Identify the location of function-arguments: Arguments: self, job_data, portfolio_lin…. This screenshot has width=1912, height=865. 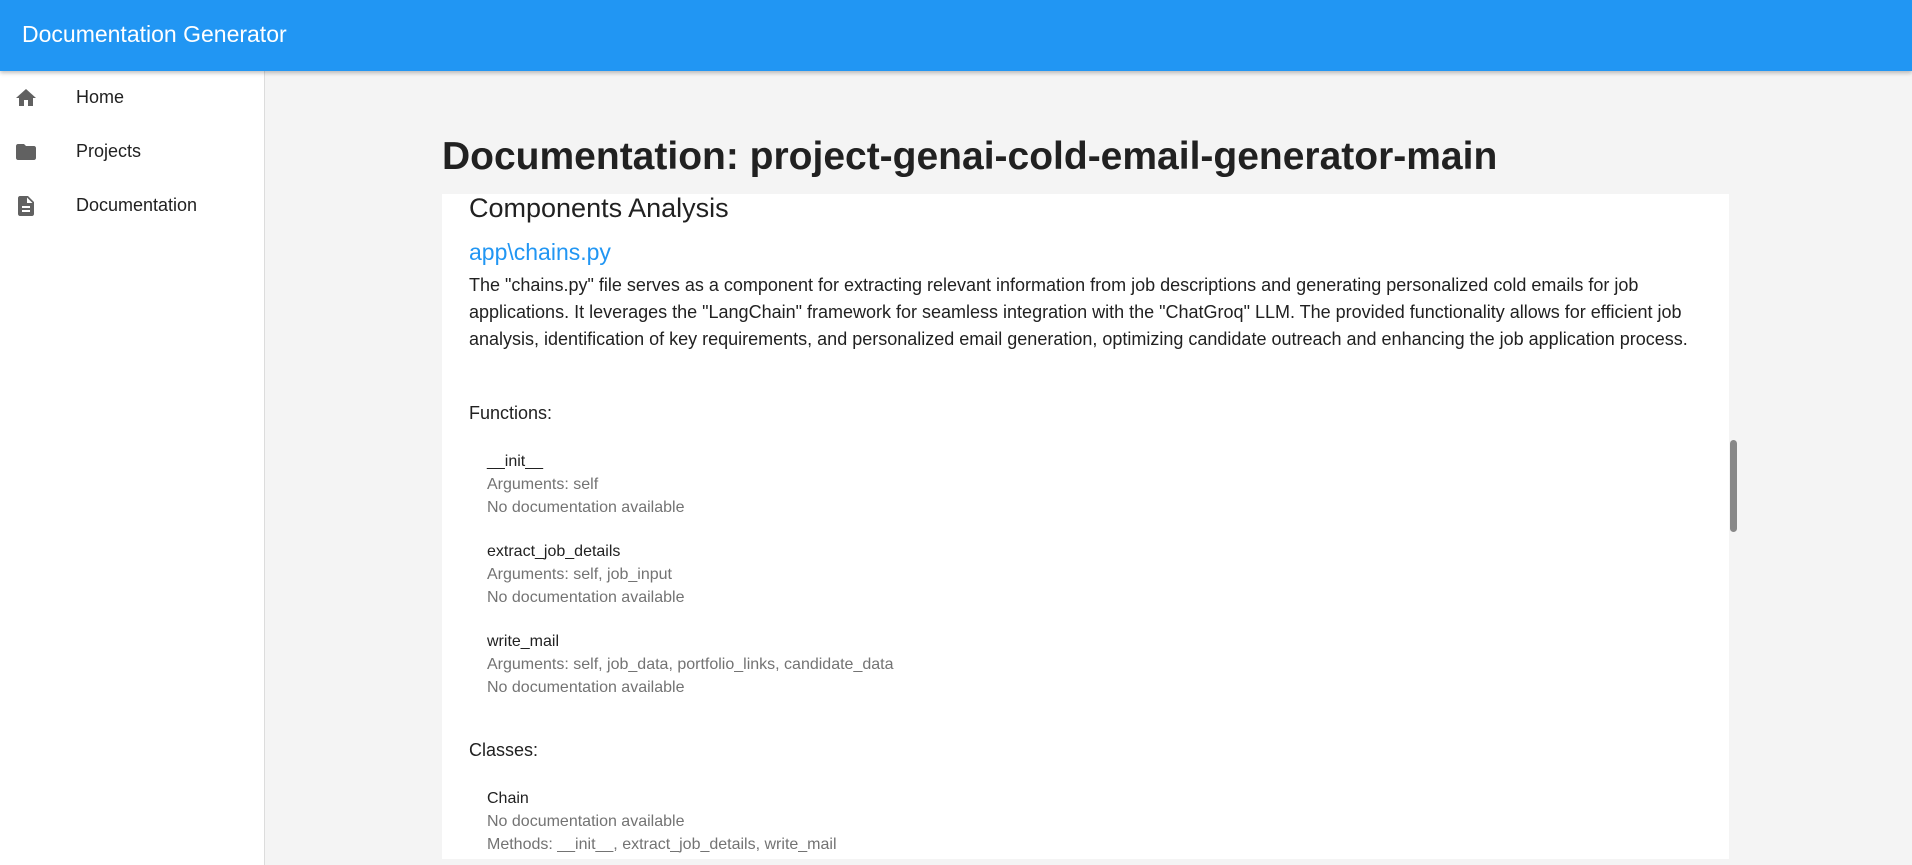
(690, 664).